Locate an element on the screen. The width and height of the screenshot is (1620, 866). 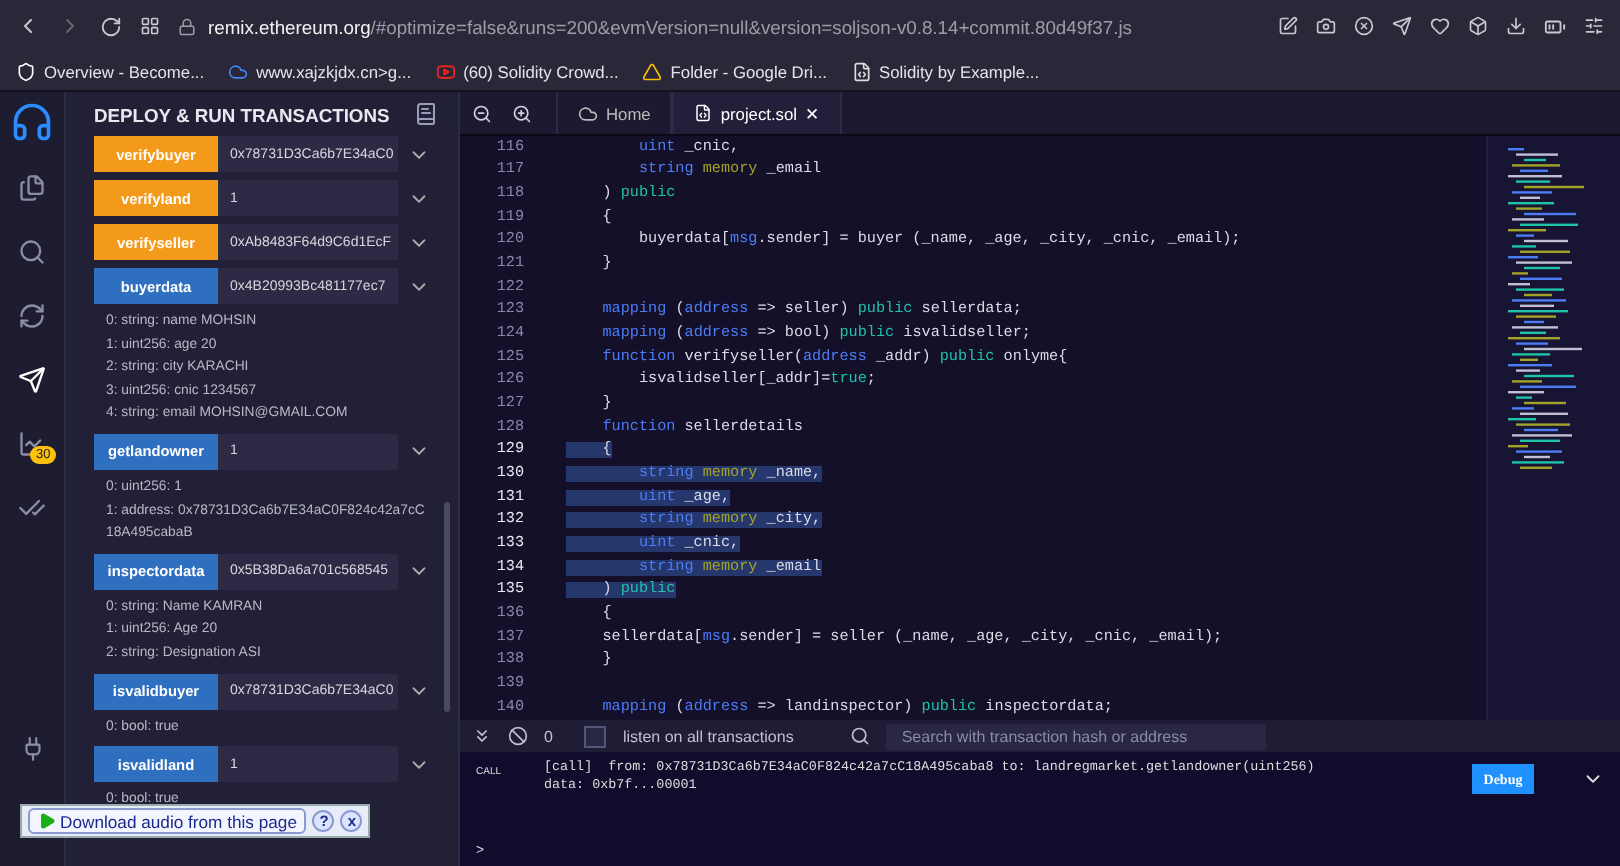
files-icon is located at coordinates (32, 188).